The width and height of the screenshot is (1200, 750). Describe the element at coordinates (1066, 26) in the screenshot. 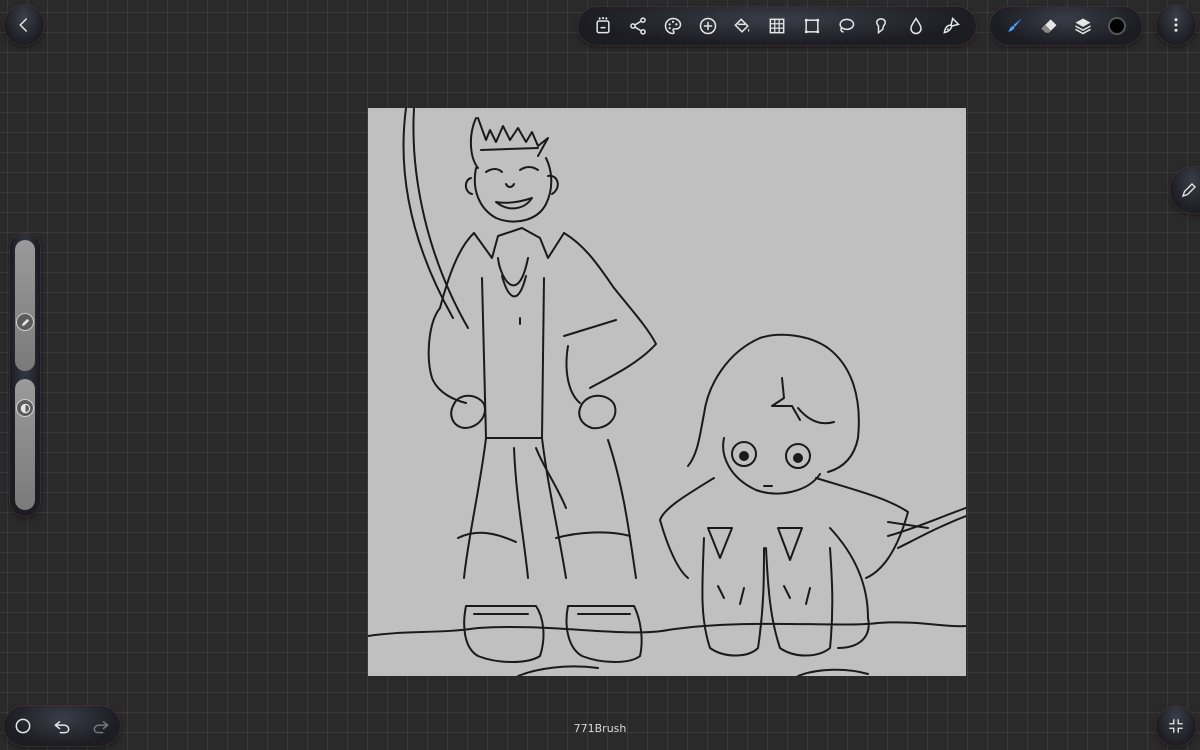

I see `brush-bar` at that location.